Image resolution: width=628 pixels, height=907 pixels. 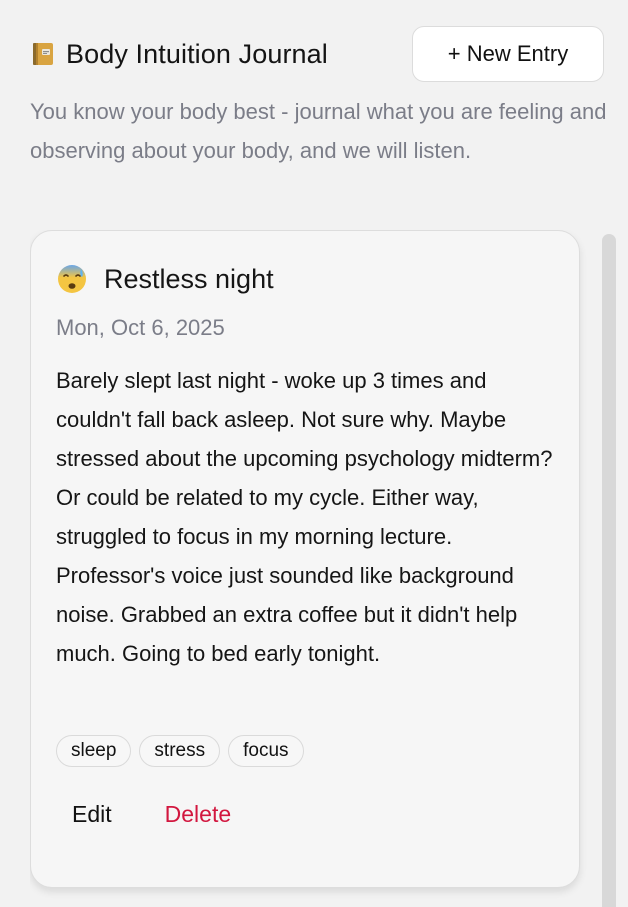 What do you see at coordinates (92, 814) in the screenshot?
I see `edit-button: Edit` at bounding box center [92, 814].